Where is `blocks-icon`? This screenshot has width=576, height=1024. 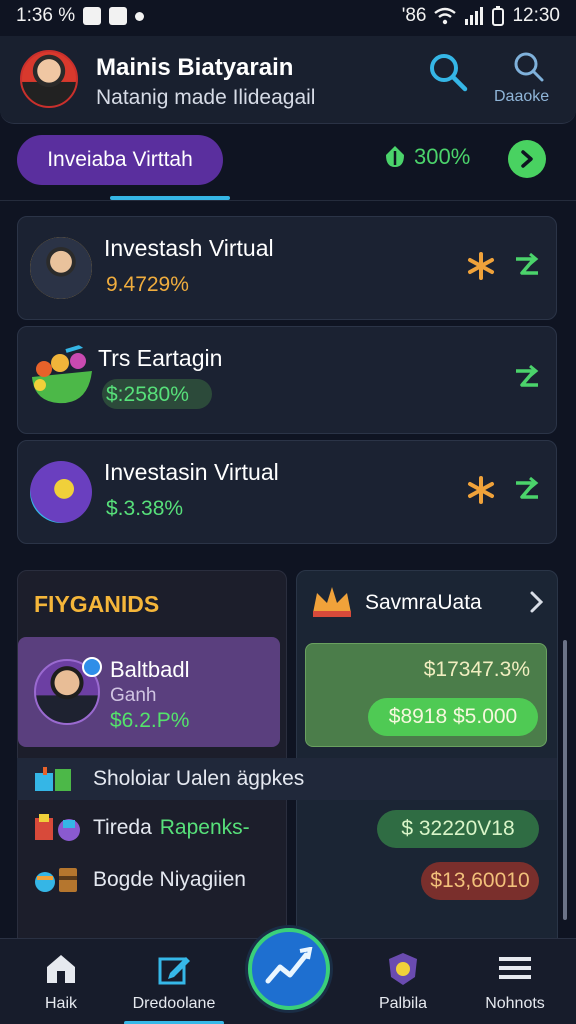 blocks-icon is located at coordinates (57, 827).